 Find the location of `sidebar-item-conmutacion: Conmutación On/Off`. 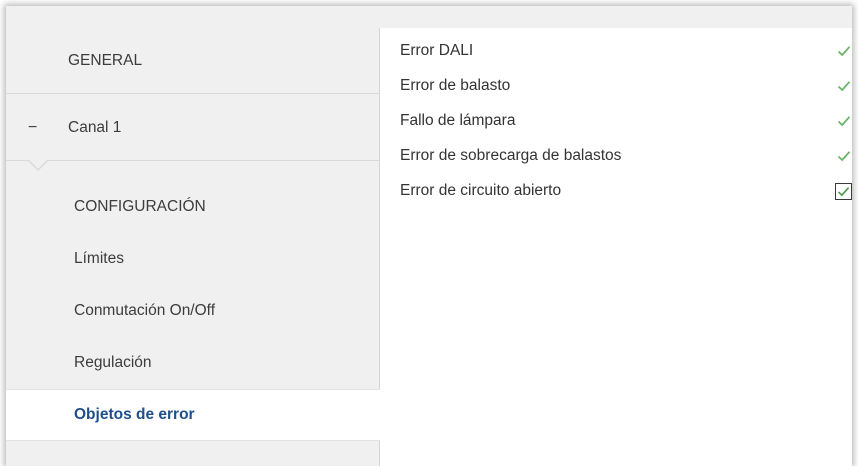

sidebar-item-conmutacion: Conmutación On/Off is located at coordinates (192, 311).